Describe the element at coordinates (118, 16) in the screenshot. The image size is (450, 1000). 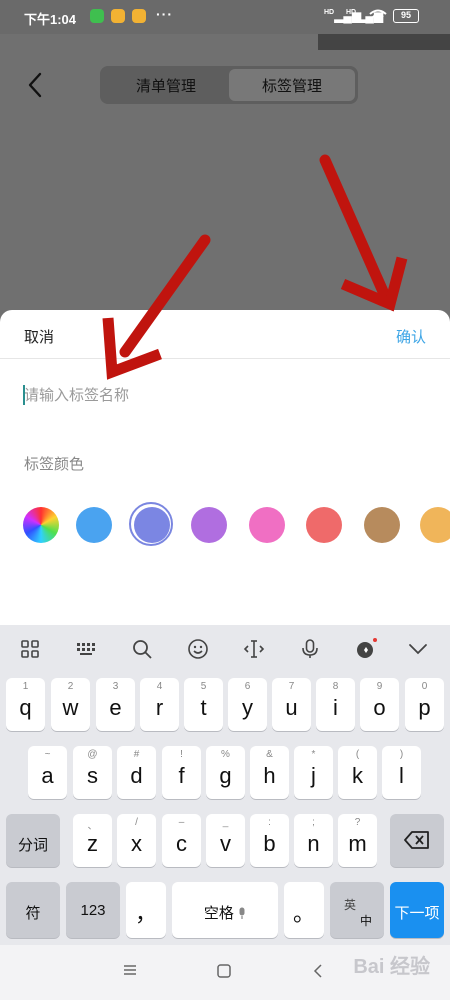
I see `chat-icon` at that location.